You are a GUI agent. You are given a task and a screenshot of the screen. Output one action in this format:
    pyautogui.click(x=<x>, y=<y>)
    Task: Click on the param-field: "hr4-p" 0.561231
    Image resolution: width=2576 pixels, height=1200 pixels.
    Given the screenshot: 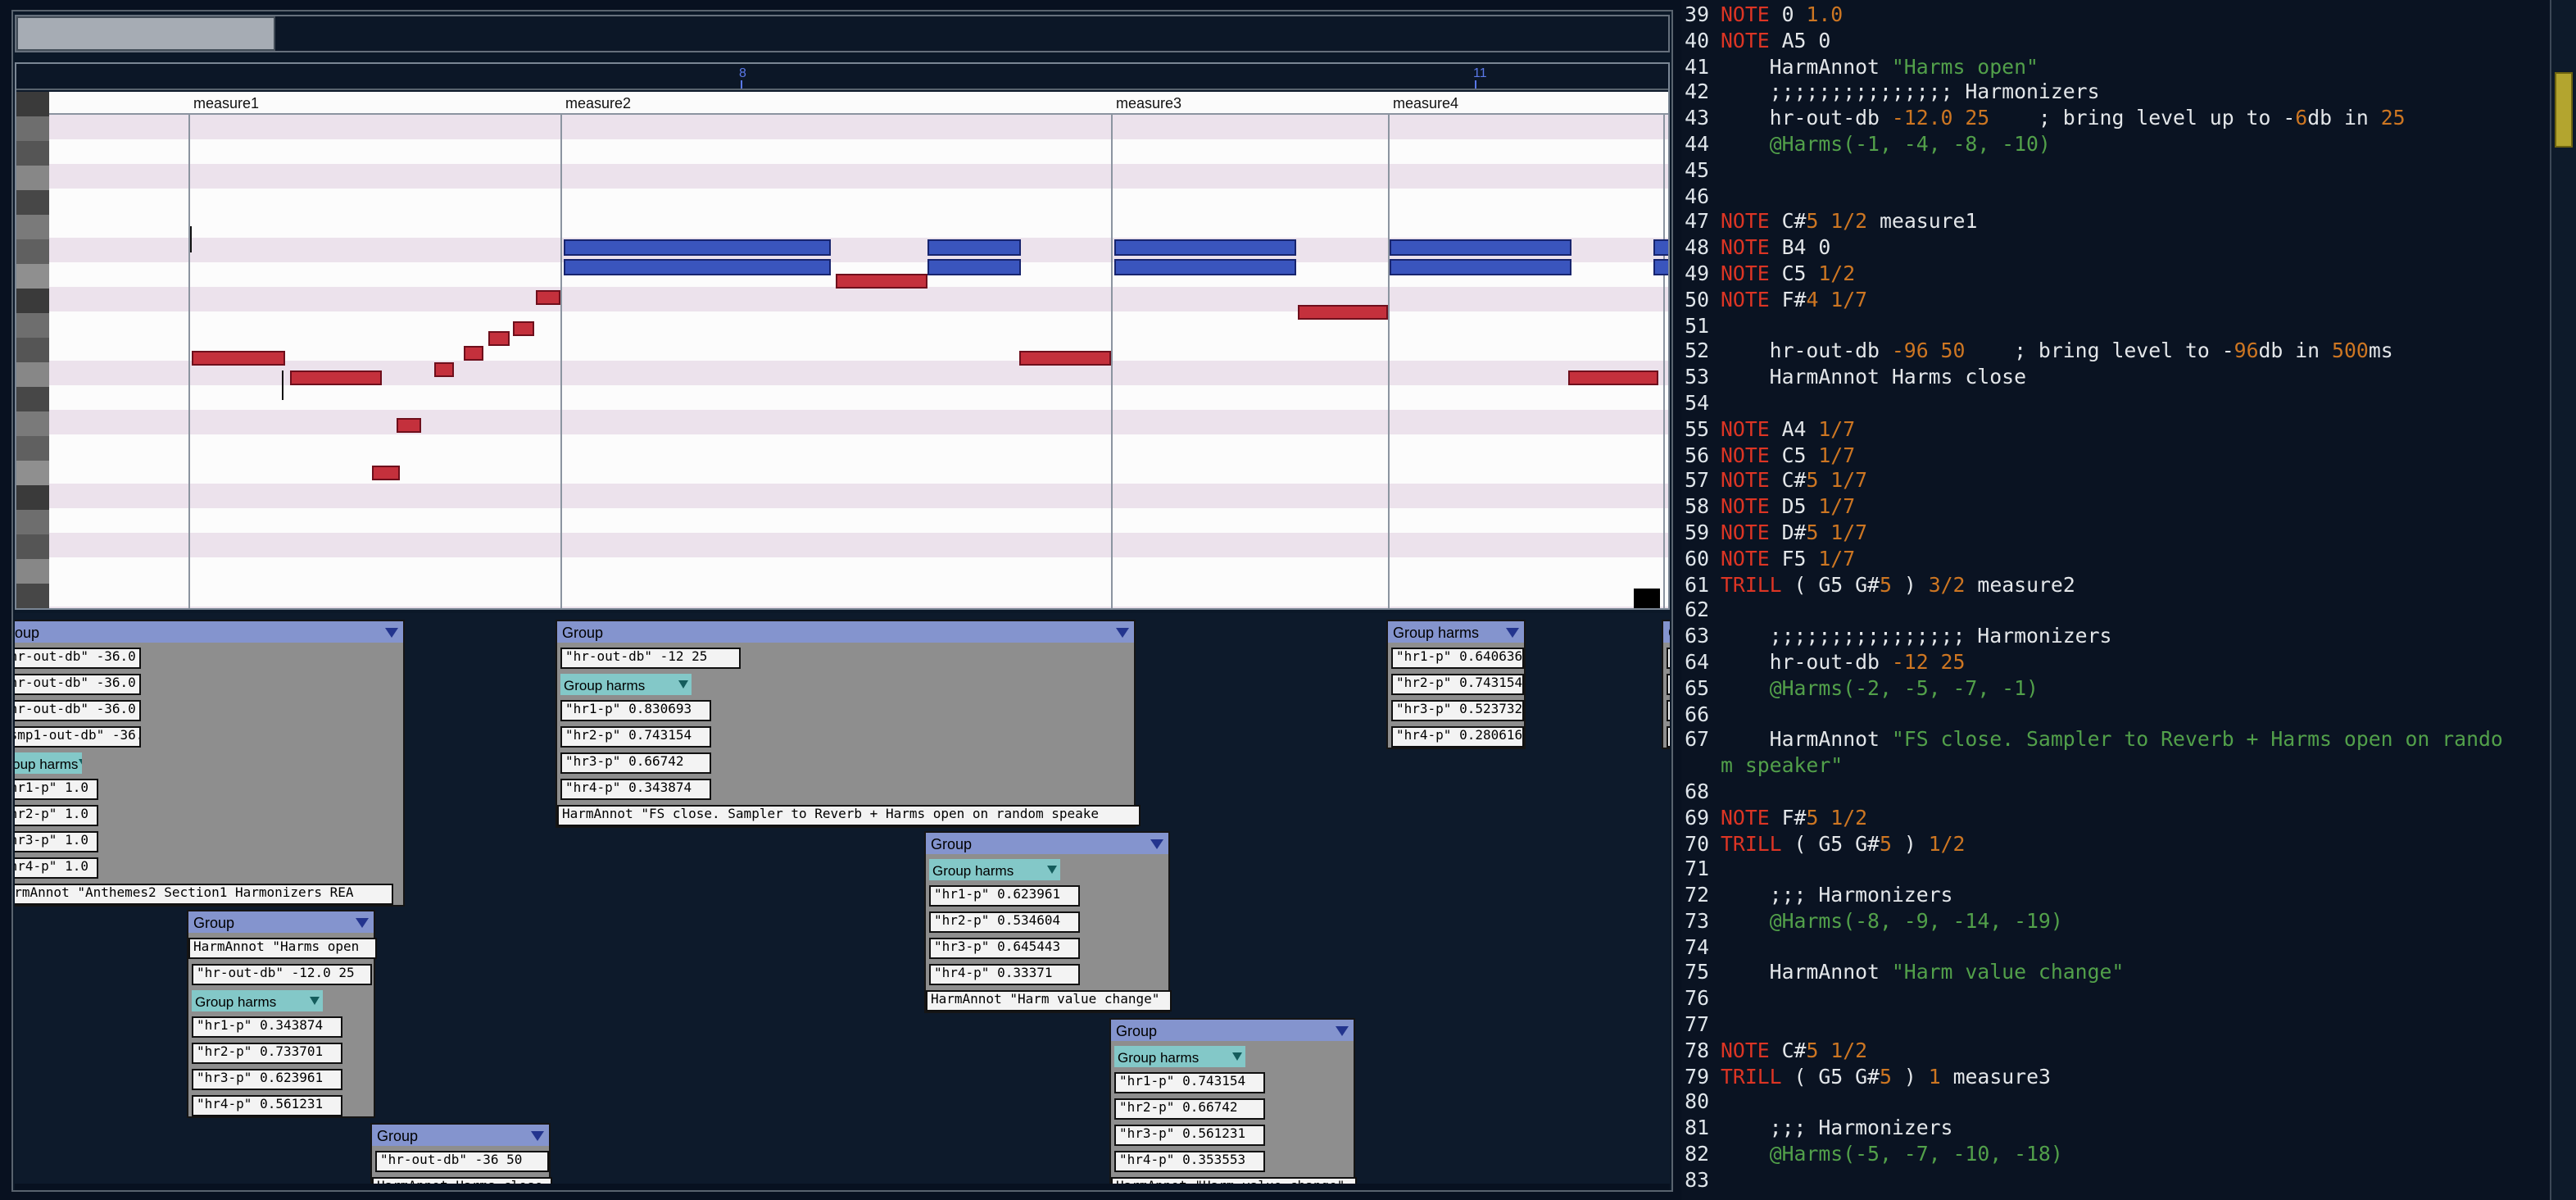 What is the action you would take?
    pyautogui.click(x=267, y=1105)
    